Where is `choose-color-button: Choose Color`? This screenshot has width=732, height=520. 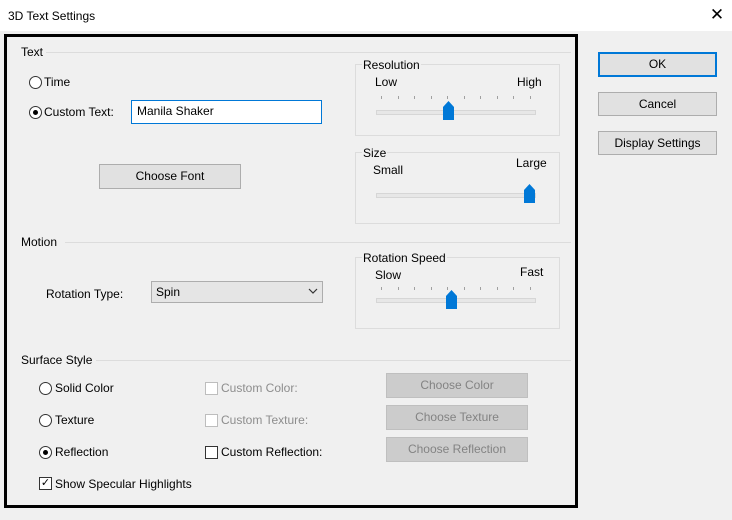 choose-color-button: Choose Color is located at coordinates (457, 385).